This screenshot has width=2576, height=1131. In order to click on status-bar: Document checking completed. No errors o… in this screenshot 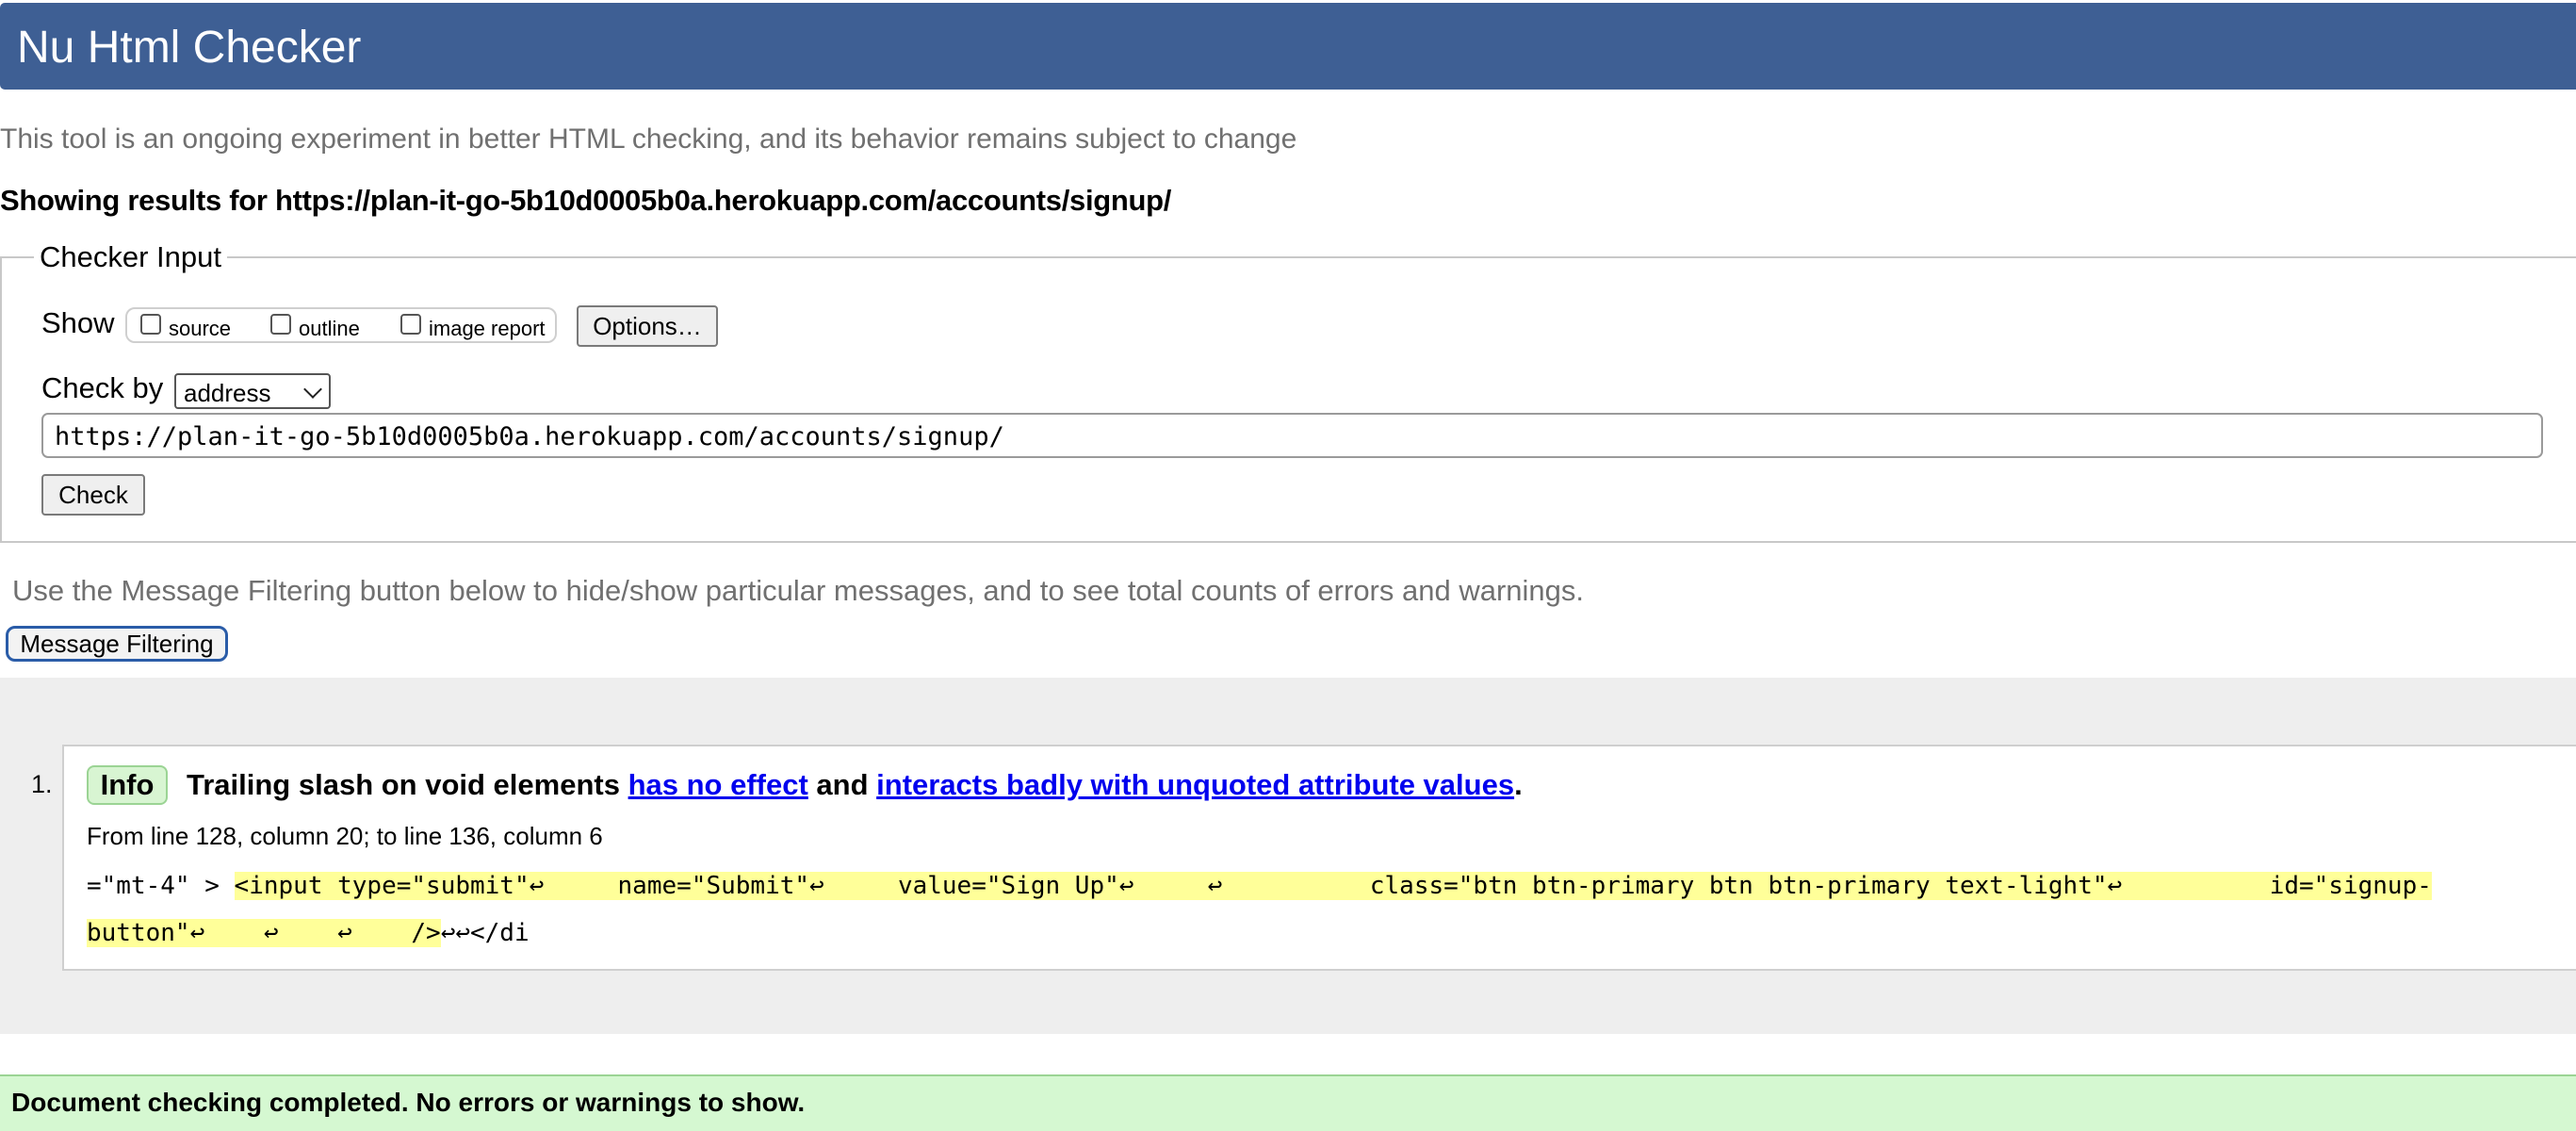, I will do `click(1288, 1103)`.